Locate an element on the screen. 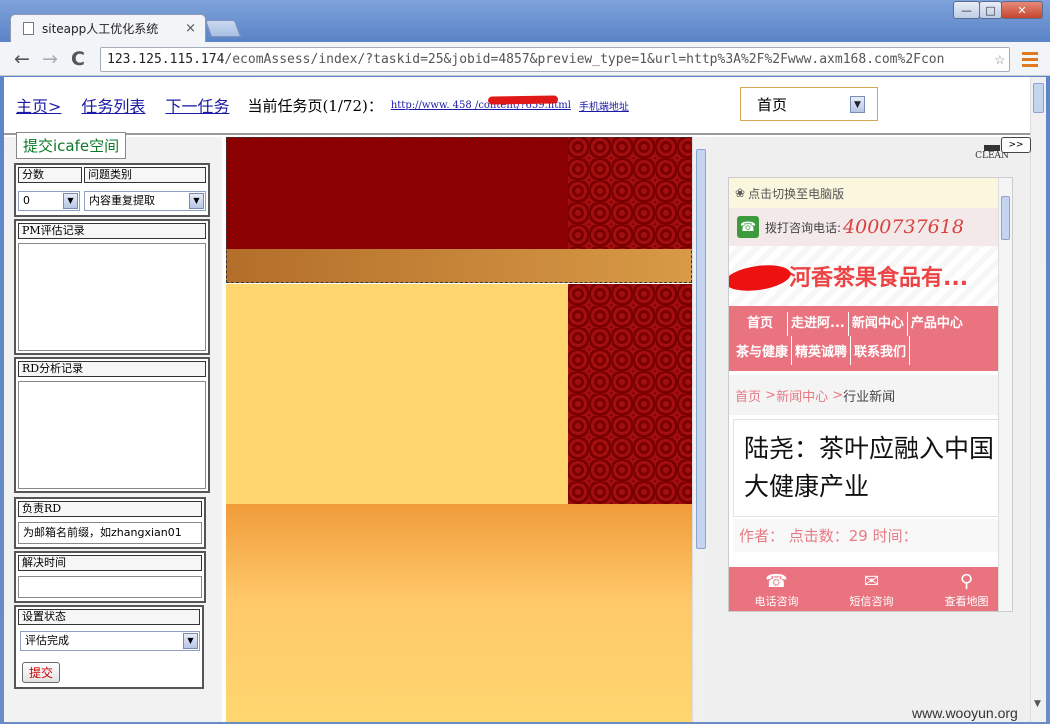 The width and height of the screenshot is (1050, 724). status-select: 评估完成 ▼ is located at coordinates (110, 641).